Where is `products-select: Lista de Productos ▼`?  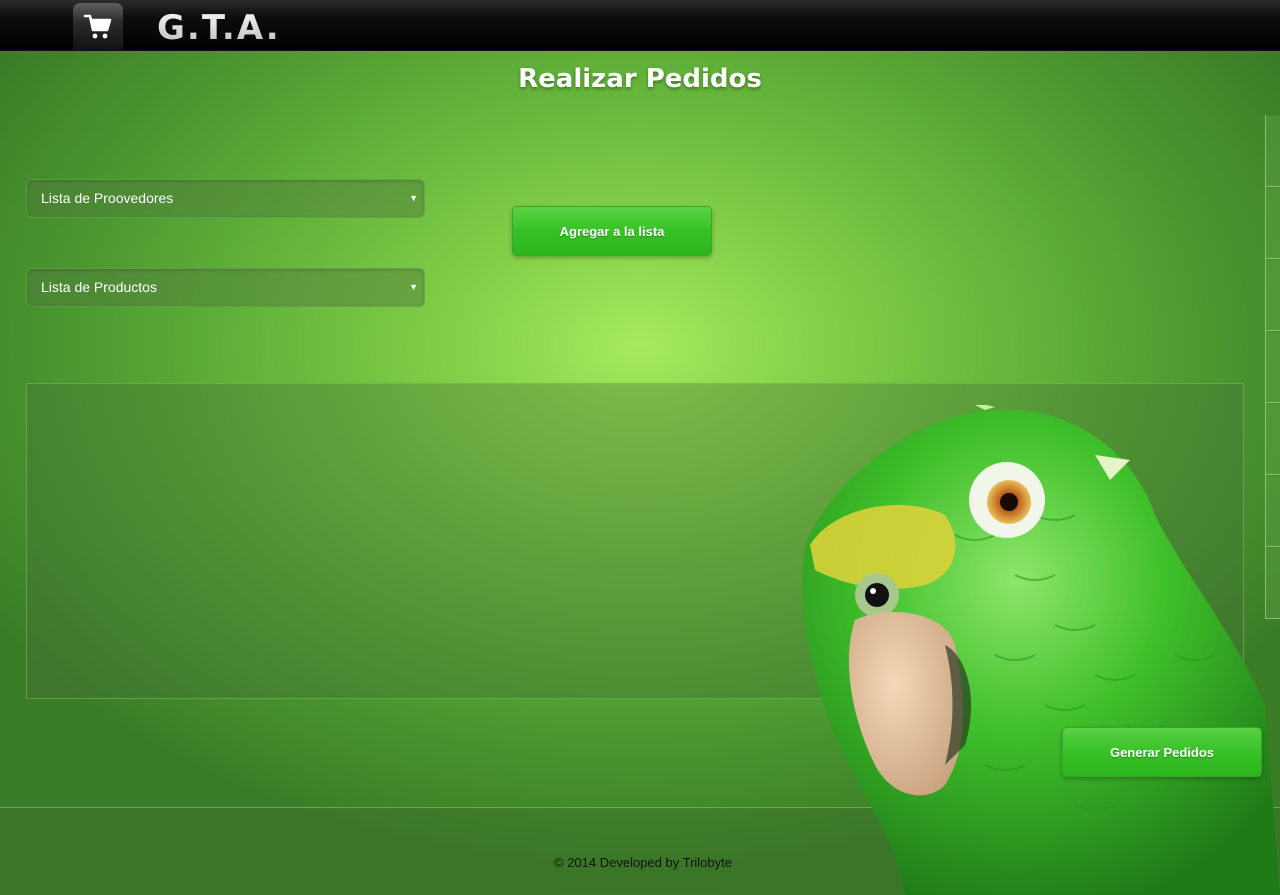
products-select: Lista de Productos ▼ is located at coordinates (225, 287).